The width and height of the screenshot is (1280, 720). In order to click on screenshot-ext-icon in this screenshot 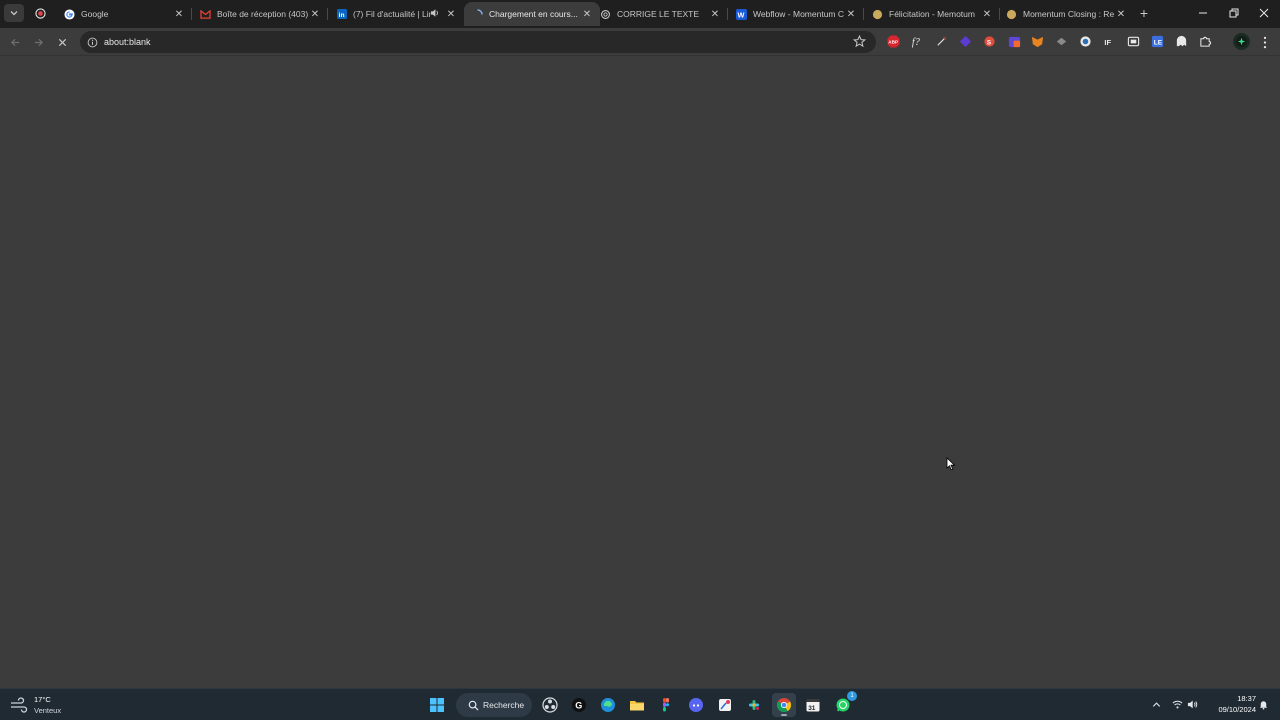, I will do `click(1133, 41)`.